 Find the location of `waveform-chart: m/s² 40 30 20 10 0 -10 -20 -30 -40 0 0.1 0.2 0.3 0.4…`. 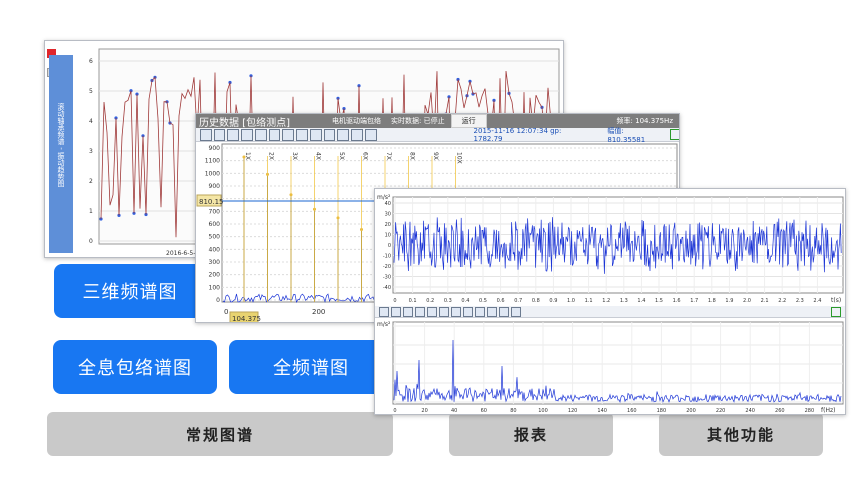

waveform-chart: m/s² 40 30 20 10 0 -10 -20 -30 -40 0 0.1 0.2 0.3 0.4… is located at coordinates (610, 249).